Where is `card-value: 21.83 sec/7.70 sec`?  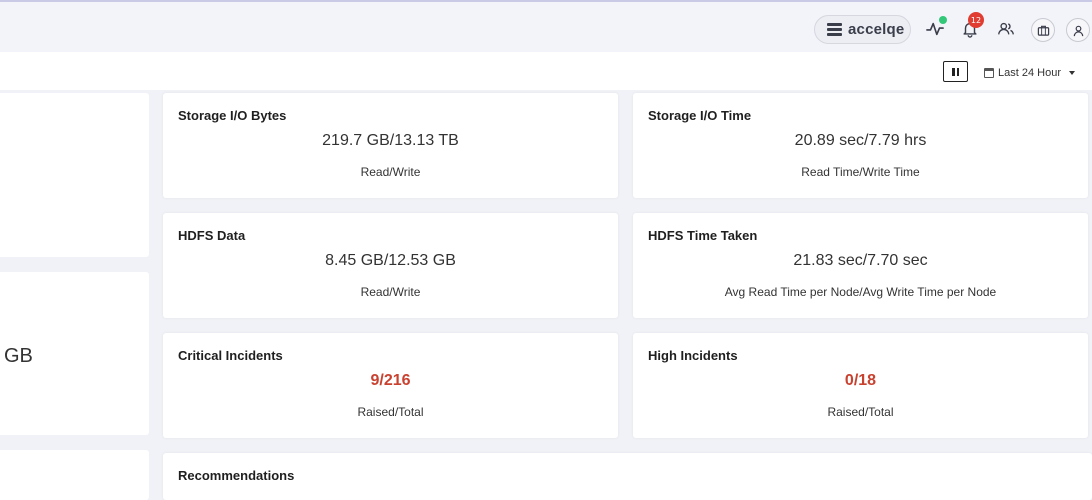
card-value: 21.83 sec/7.70 sec is located at coordinates (860, 260).